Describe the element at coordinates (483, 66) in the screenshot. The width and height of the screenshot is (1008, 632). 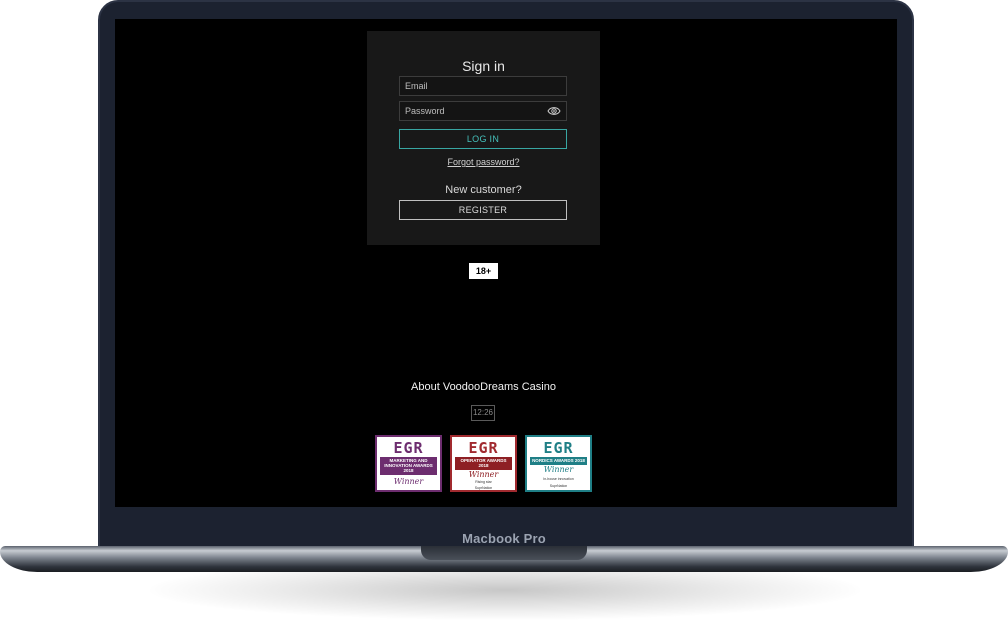
I see `signin-title: Sign in` at that location.